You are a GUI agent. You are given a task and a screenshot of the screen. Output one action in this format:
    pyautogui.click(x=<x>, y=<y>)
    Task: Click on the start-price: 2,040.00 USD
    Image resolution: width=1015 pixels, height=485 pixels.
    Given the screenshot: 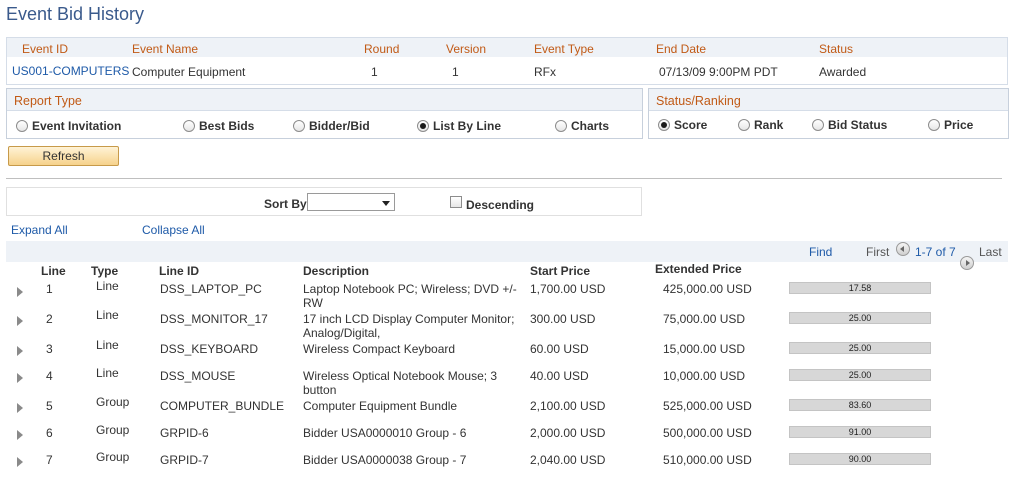 What is the action you would take?
    pyautogui.click(x=568, y=460)
    